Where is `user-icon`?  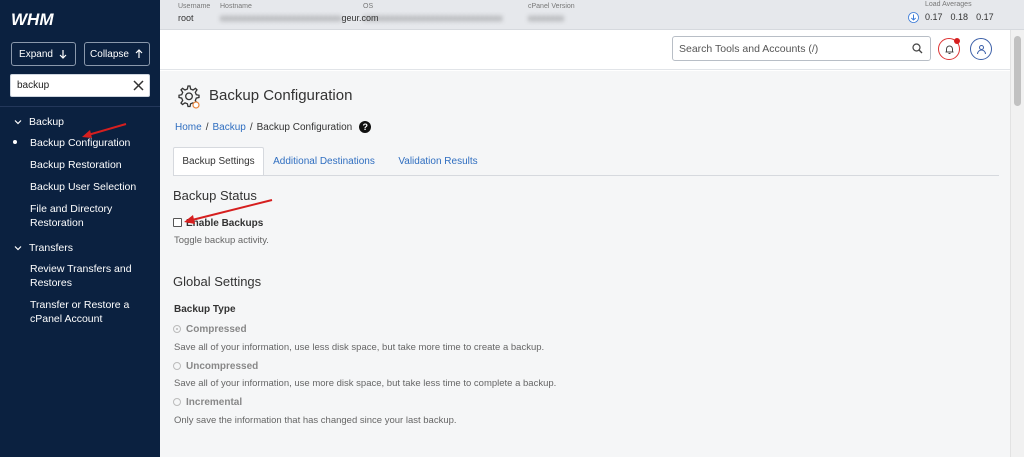 user-icon is located at coordinates (981, 49).